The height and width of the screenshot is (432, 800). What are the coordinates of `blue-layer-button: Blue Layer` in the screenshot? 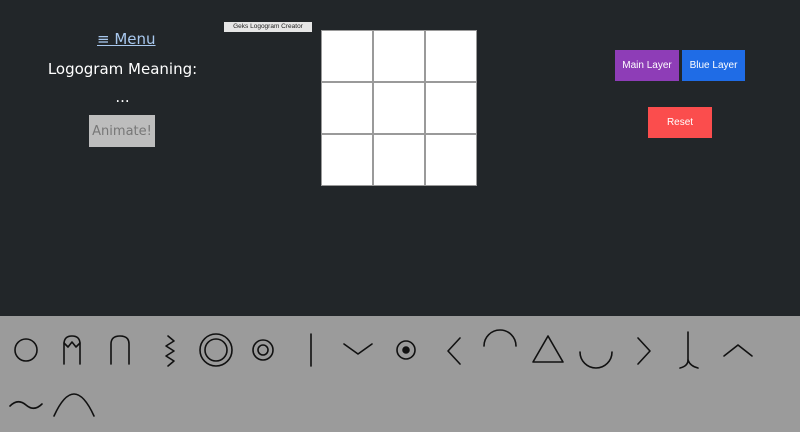 It's located at (713, 65).